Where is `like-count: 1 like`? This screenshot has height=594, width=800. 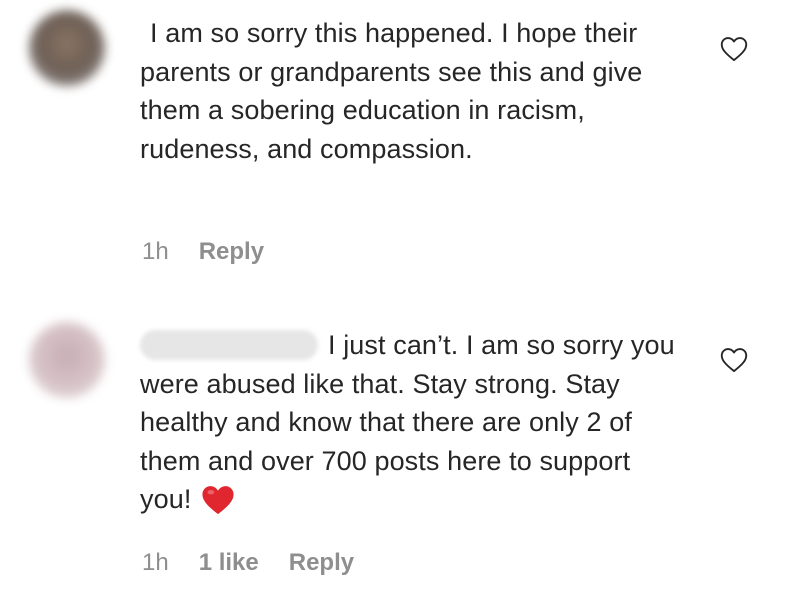 like-count: 1 like is located at coordinates (229, 563).